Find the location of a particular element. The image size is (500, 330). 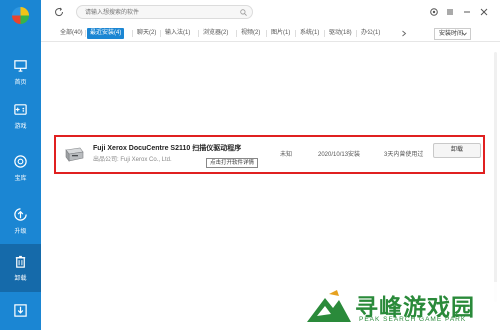

tab-image: 图片(1) is located at coordinates (280, 33).